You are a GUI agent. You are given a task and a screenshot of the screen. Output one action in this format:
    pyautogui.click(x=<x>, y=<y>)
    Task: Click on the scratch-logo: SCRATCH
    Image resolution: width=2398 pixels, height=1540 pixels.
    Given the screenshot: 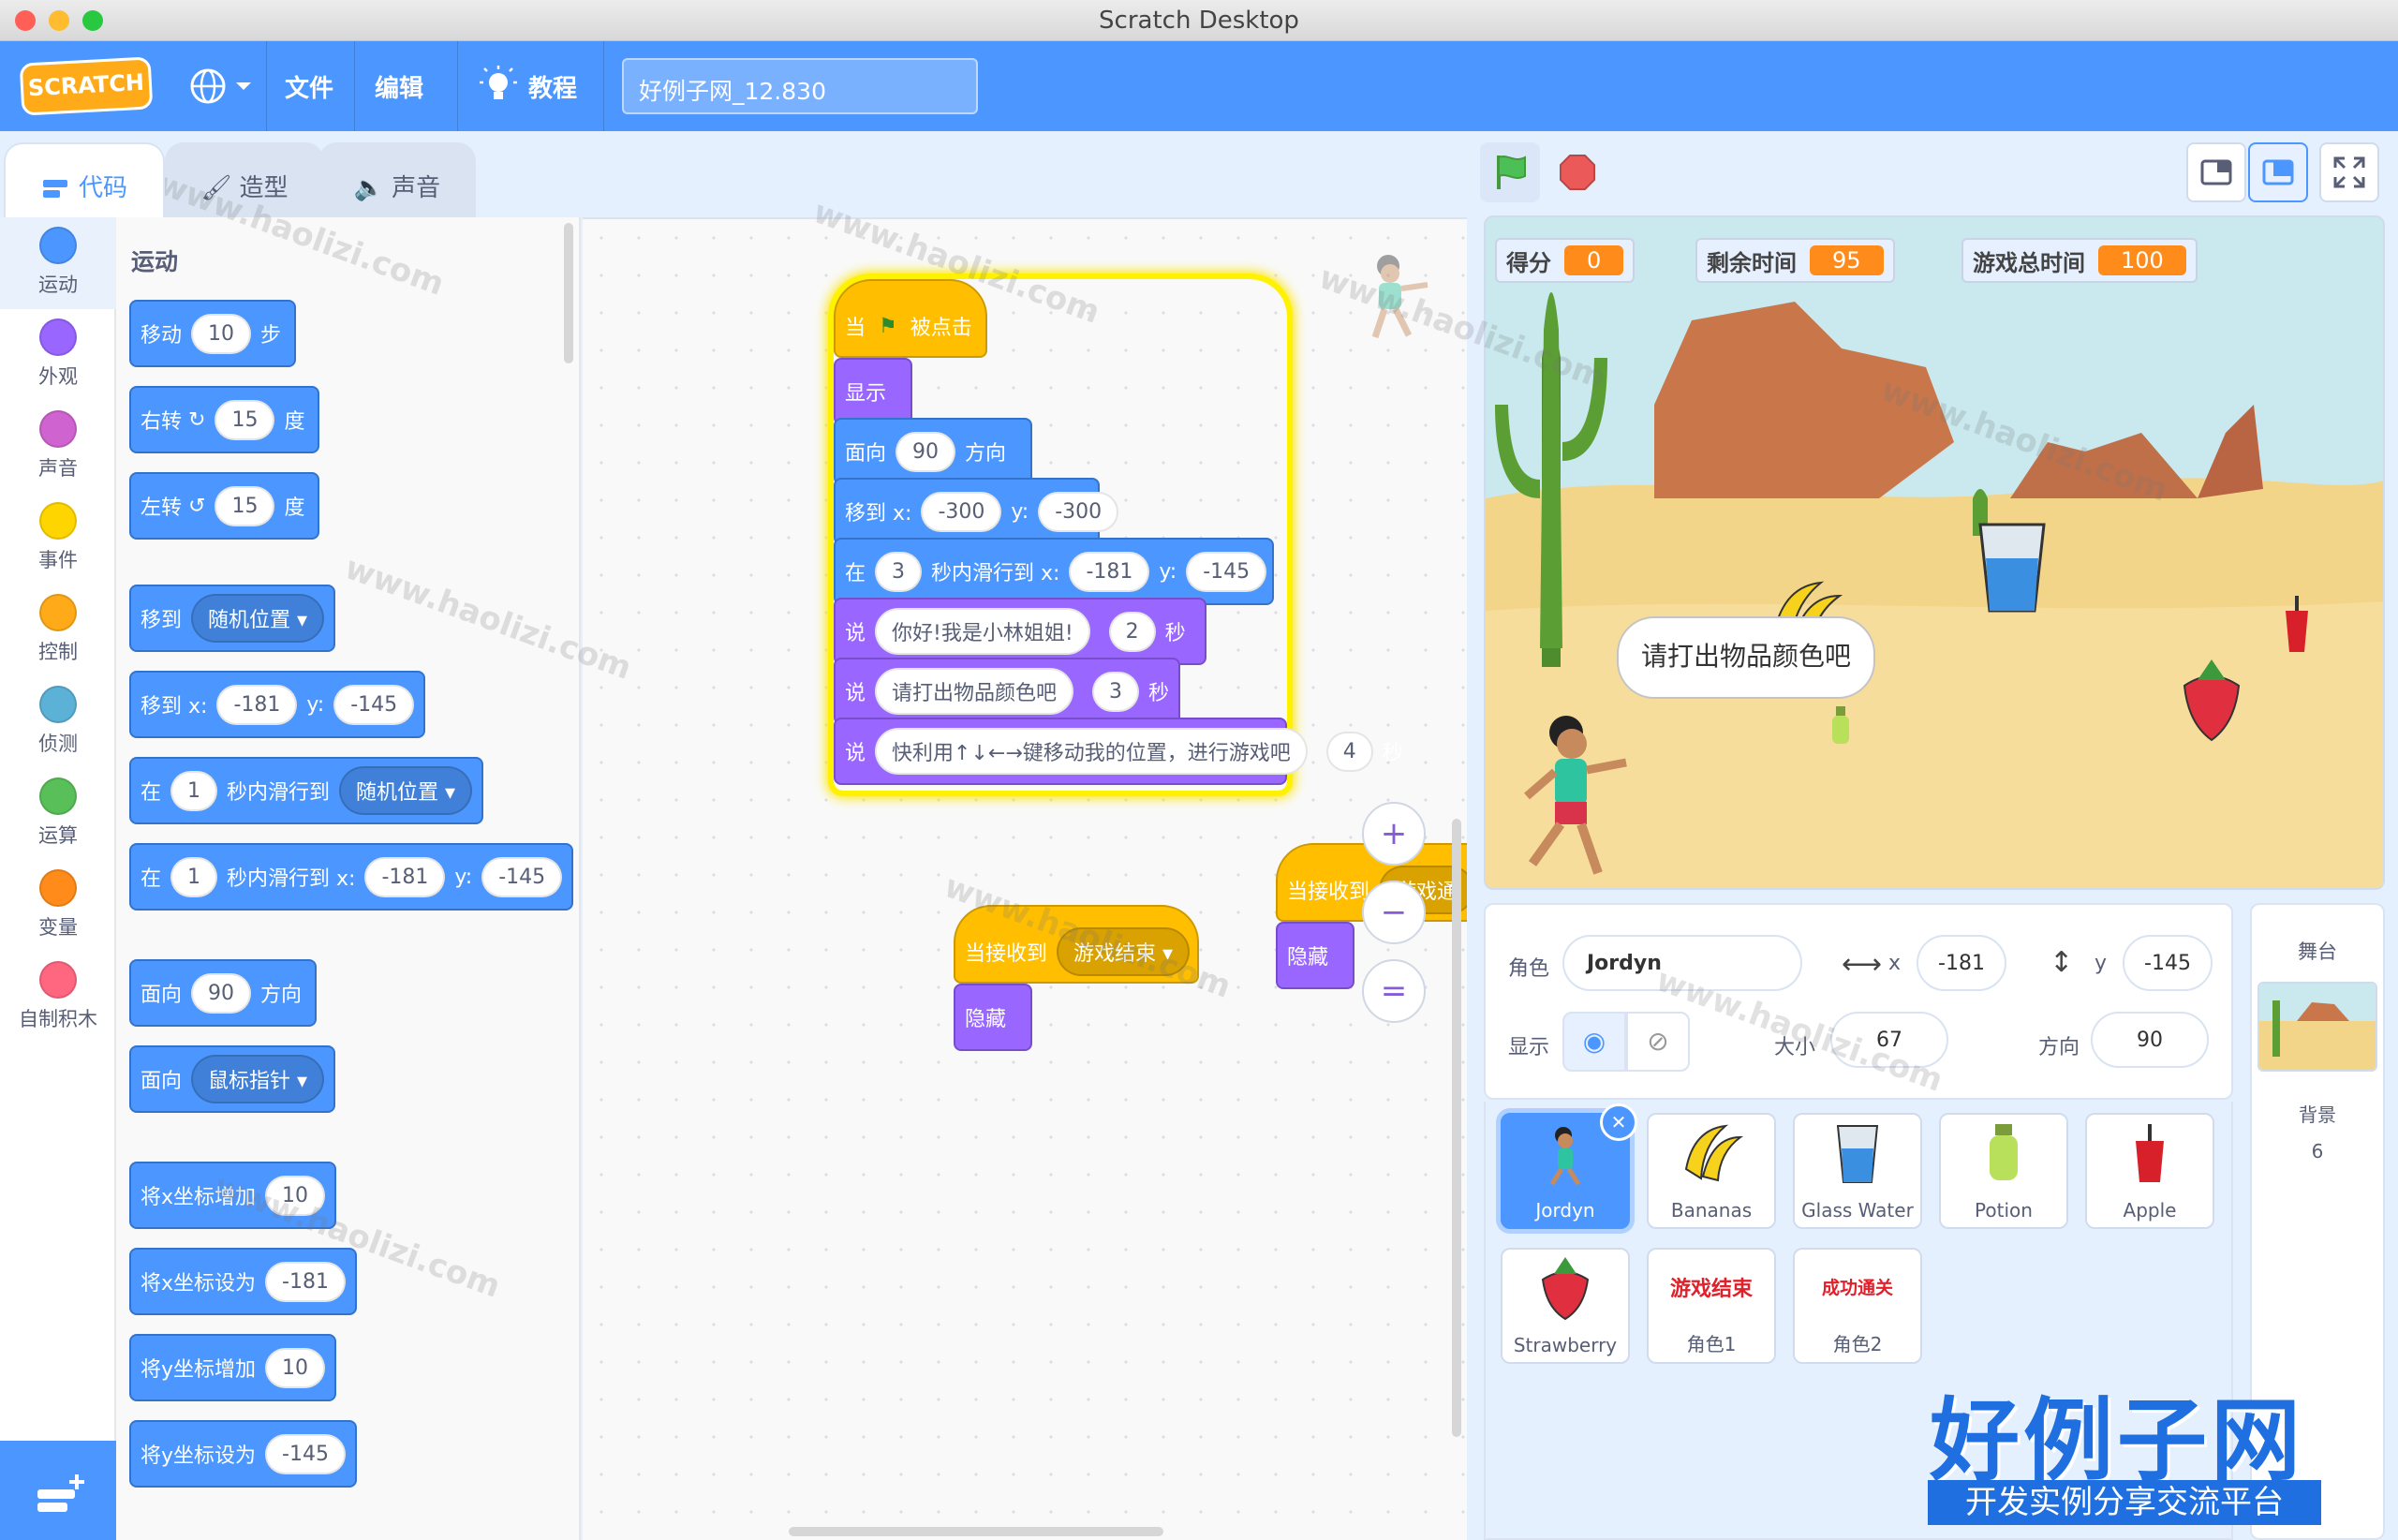 What is the action you would take?
    pyautogui.click(x=86, y=86)
    